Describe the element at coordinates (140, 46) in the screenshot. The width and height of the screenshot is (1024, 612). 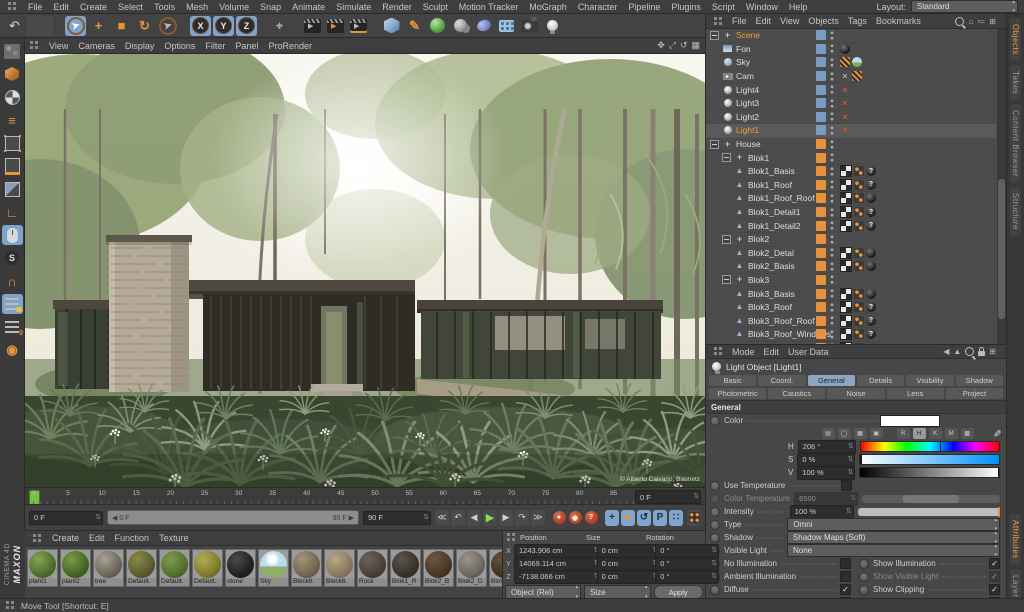
I see `menu-item-display: Display` at that location.